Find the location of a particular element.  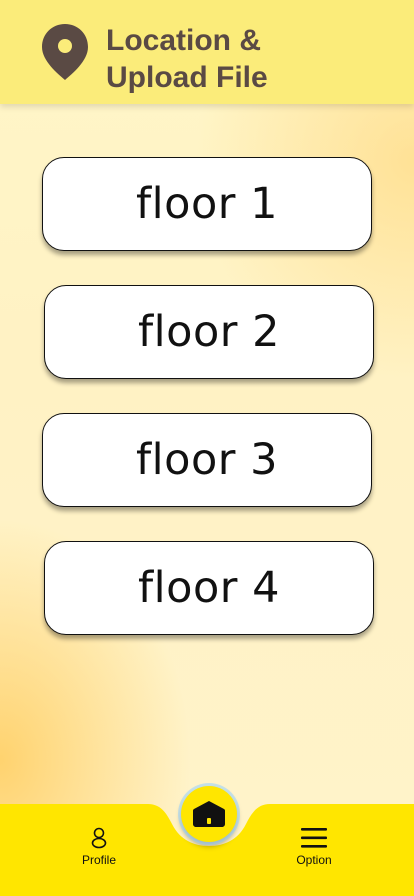

location-pin-icon is located at coordinates (65, 52).